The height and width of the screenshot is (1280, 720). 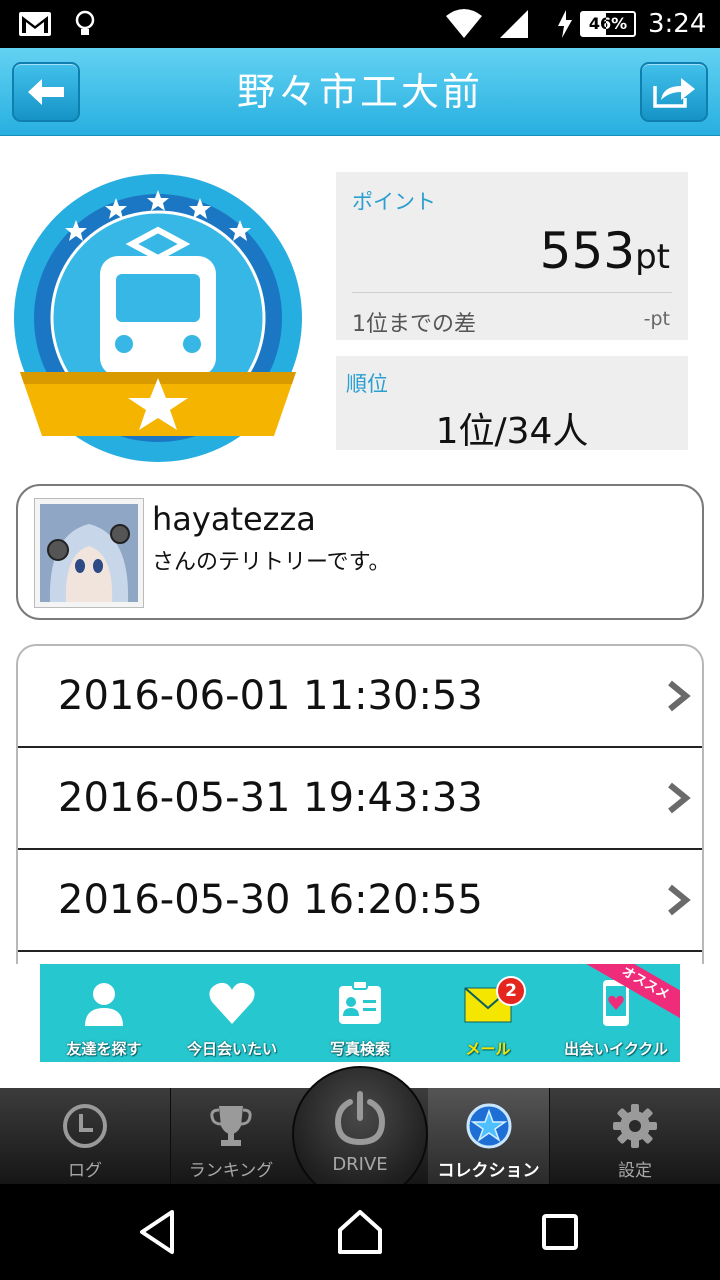 What do you see at coordinates (512, 404) in the screenshot?
I see `rank-panel: 順位 1位/34人` at bounding box center [512, 404].